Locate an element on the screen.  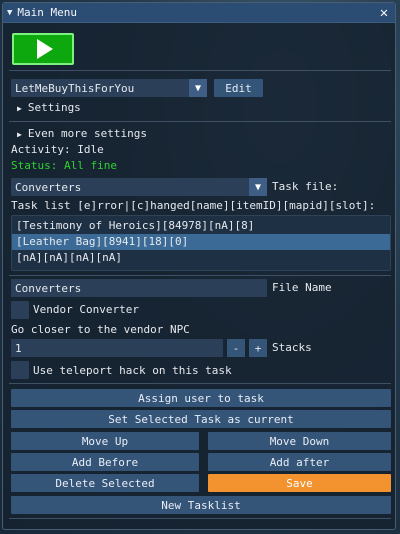
stacks-label: Stacks is located at coordinates (292, 347).